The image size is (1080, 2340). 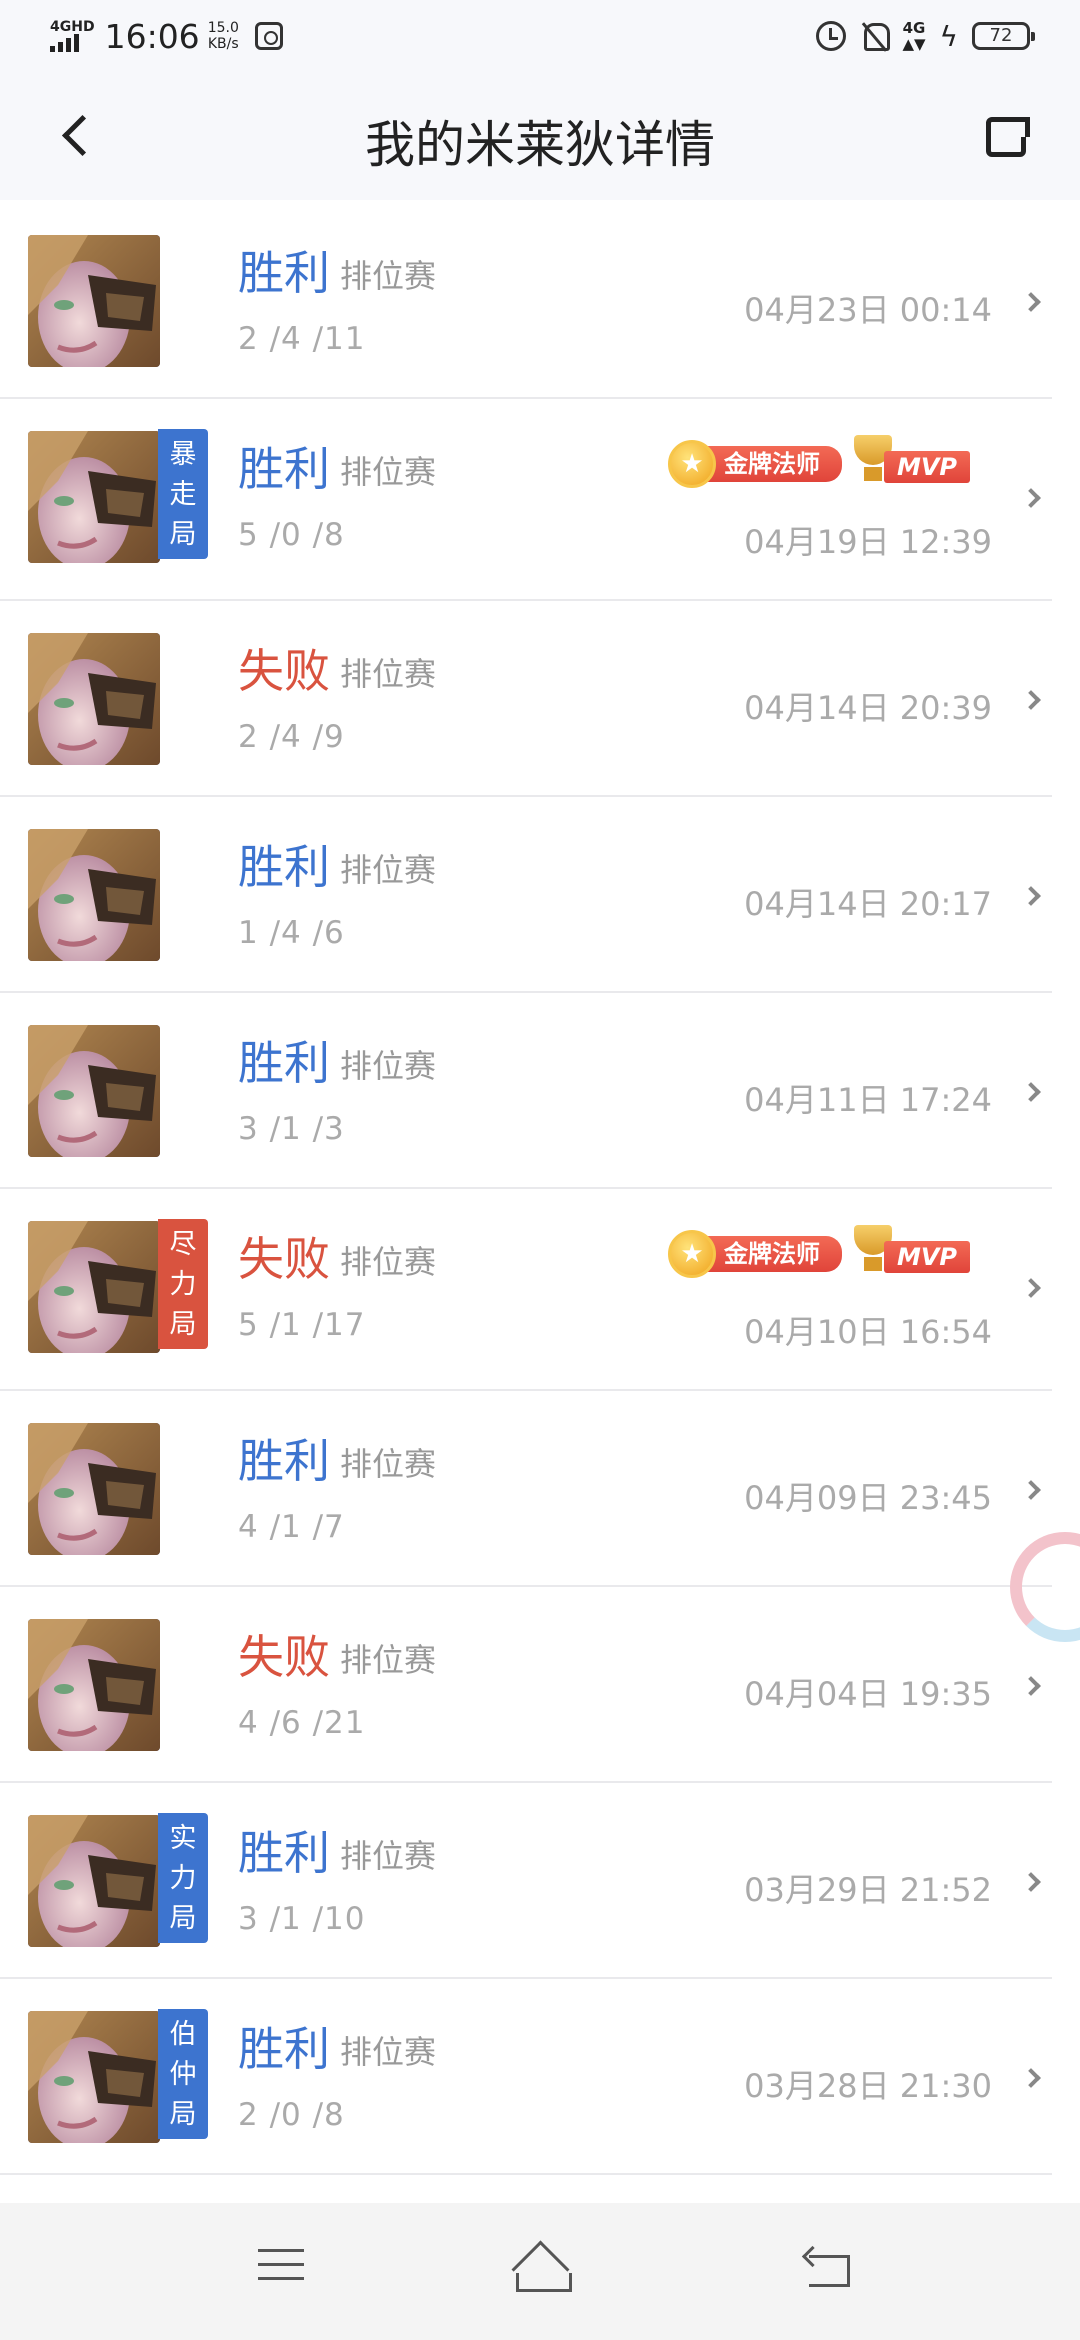 What do you see at coordinates (540, 145) in the screenshot?
I see `page-title: 我的米莱狄详情` at bounding box center [540, 145].